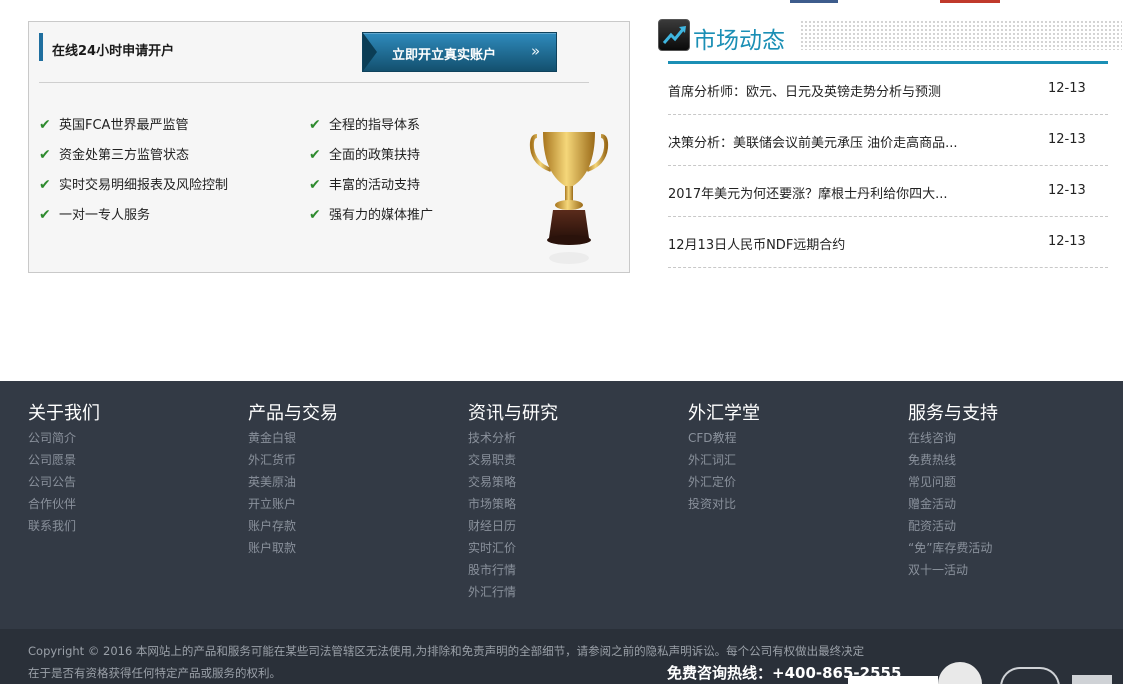 The image size is (1123, 684). What do you see at coordinates (113, 51) in the screenshot?
I see `panel-title: 在线24小时申请开户` at bounding box center [113, 51].